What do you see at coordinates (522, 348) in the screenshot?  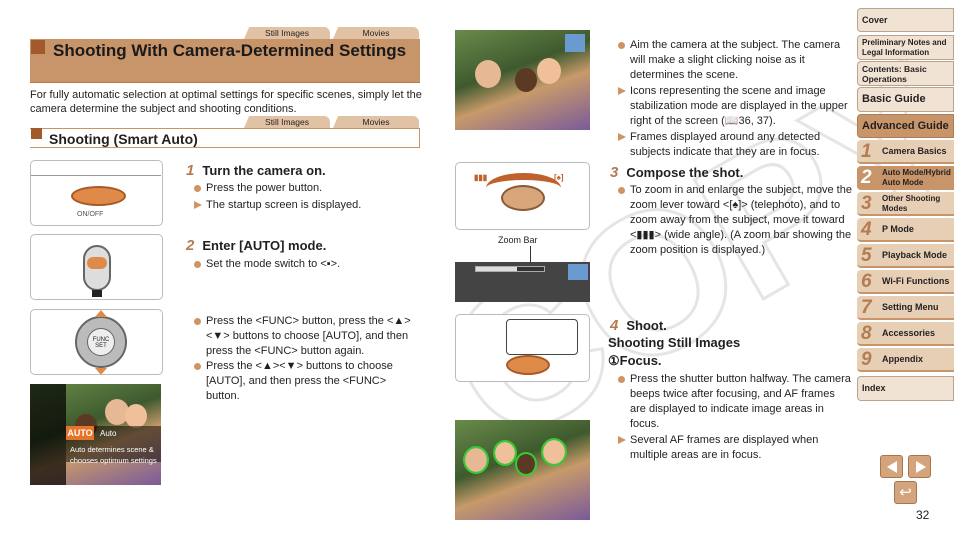 I see `figure-shutter-button` at bounding box center [522, 348].